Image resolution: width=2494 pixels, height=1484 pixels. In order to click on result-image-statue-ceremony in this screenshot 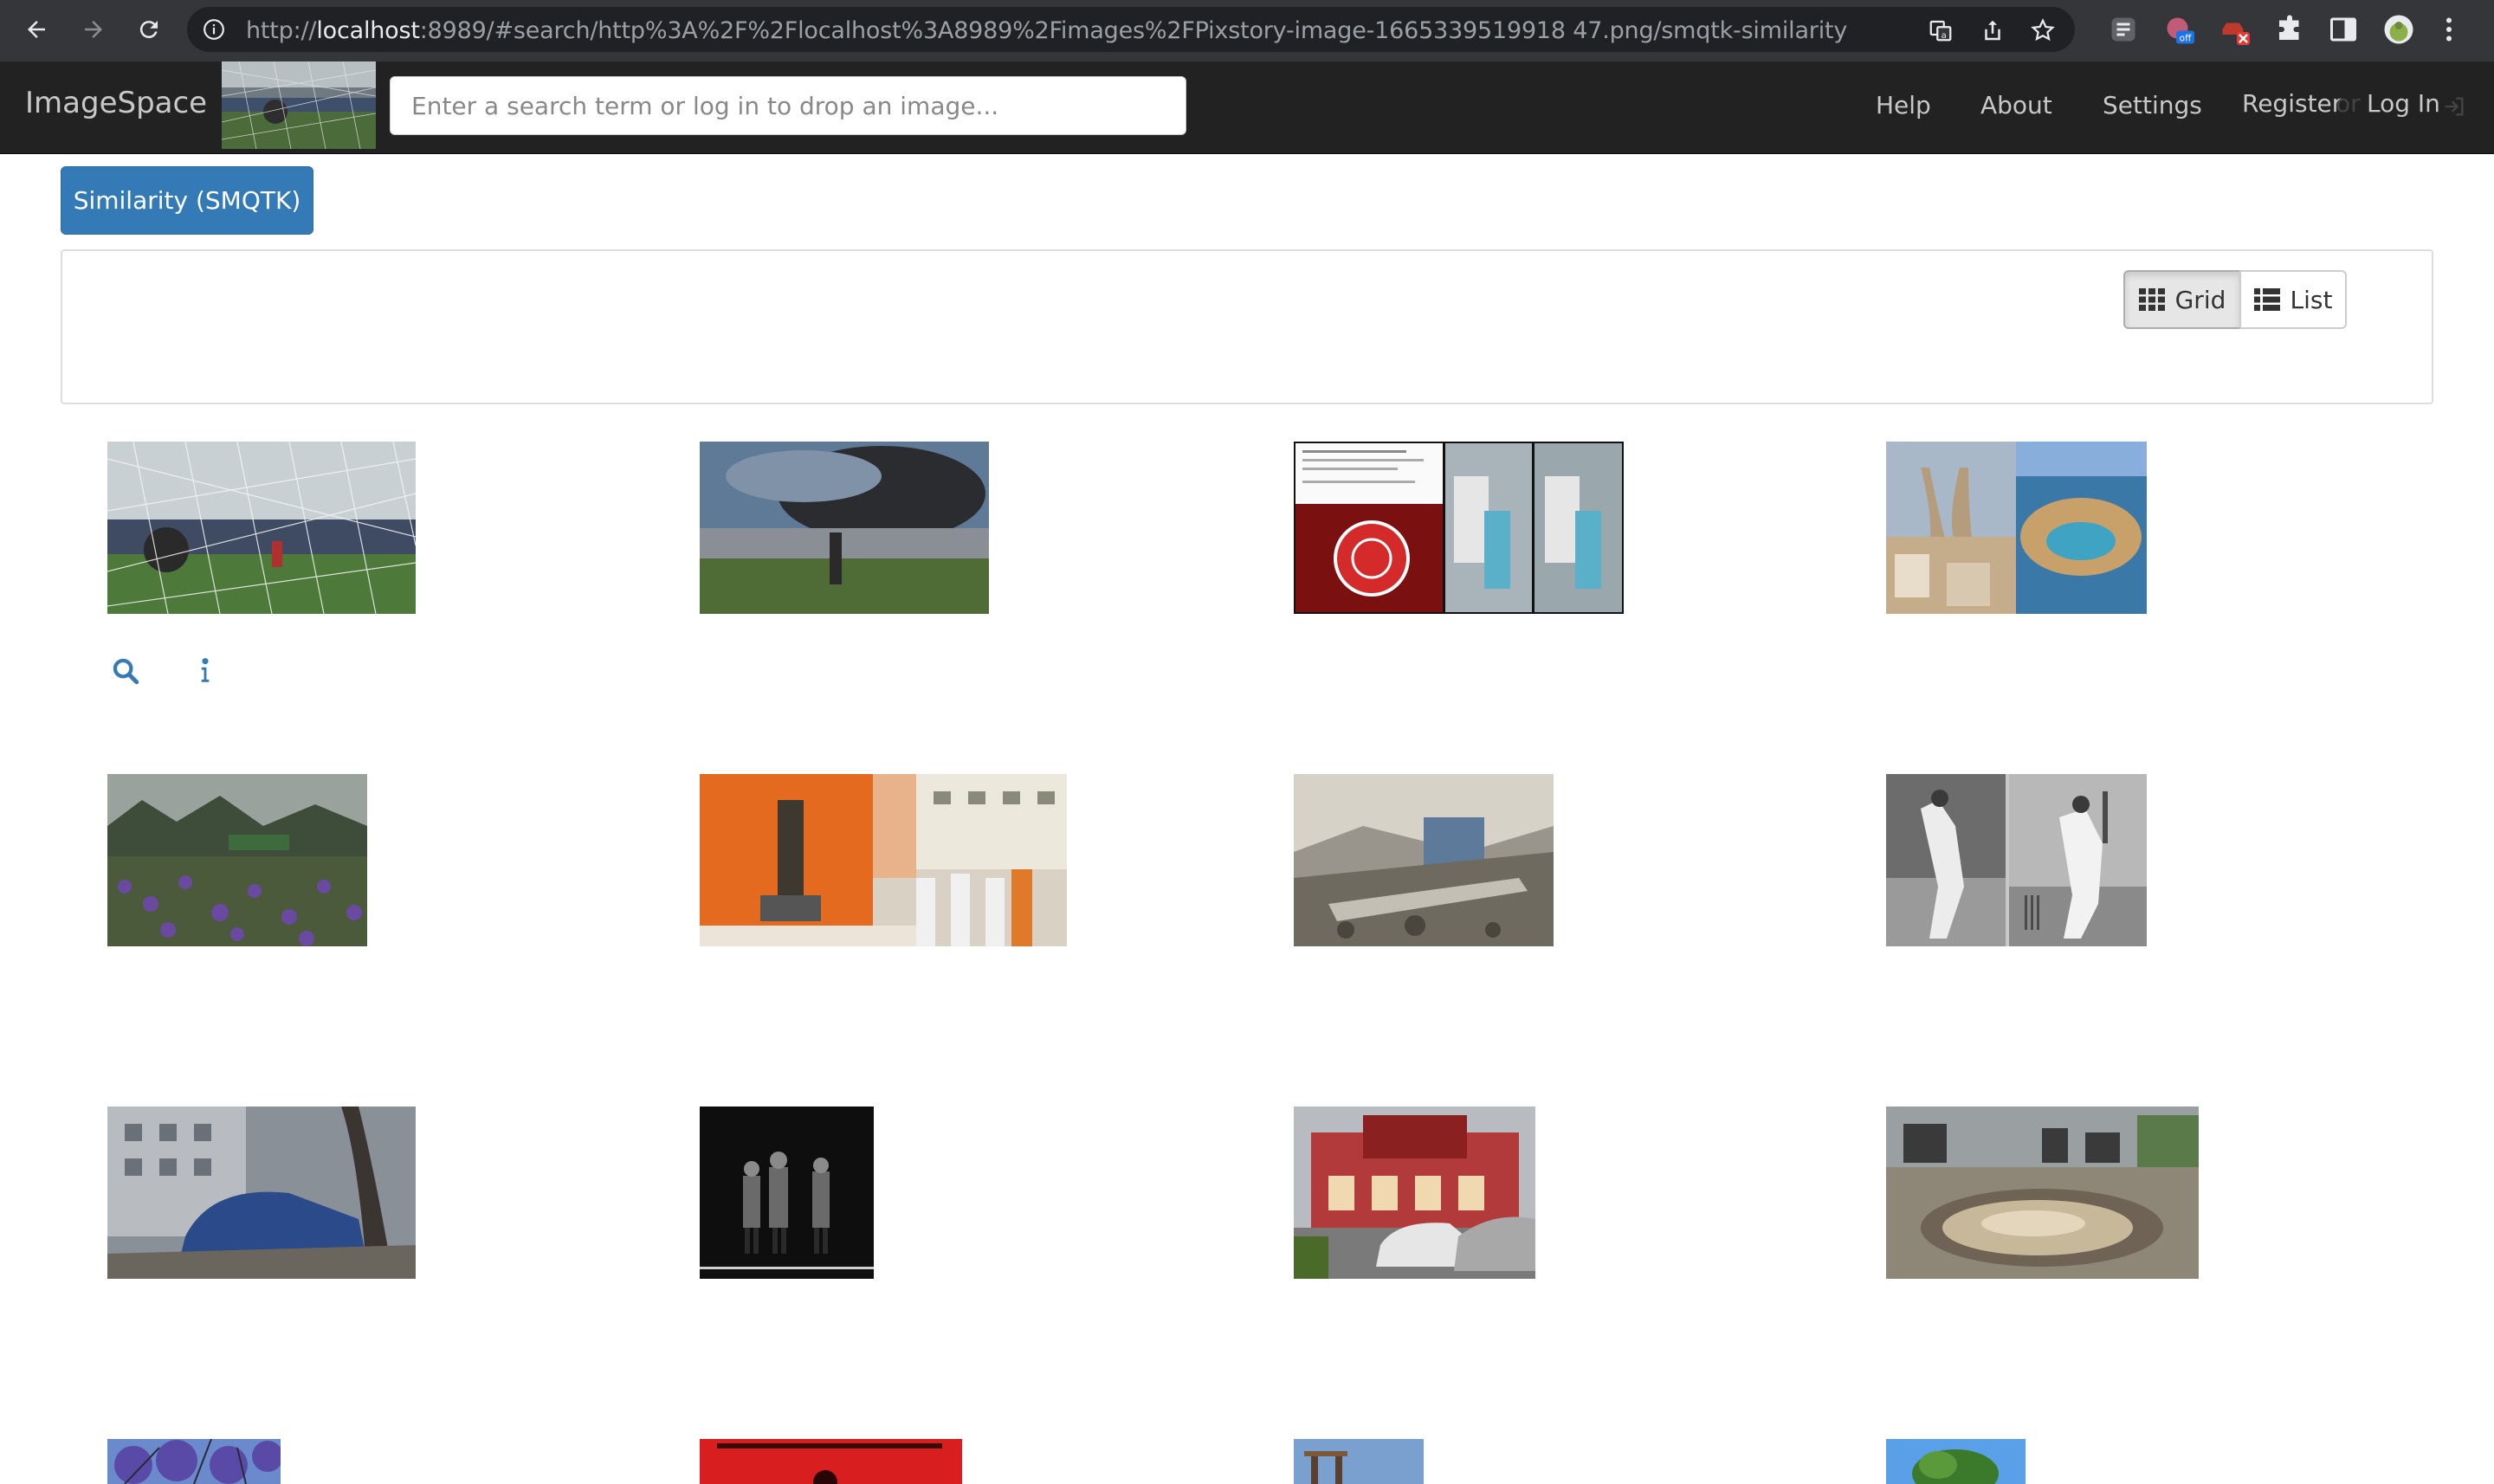, I will do `click(883, 860)`.